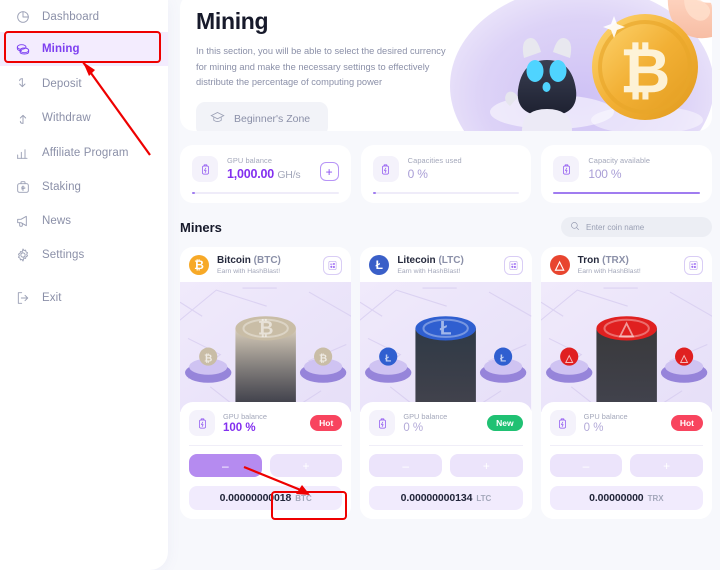  I want to click on miner-art-area: Ł Ł Ł, so click(446, 347).